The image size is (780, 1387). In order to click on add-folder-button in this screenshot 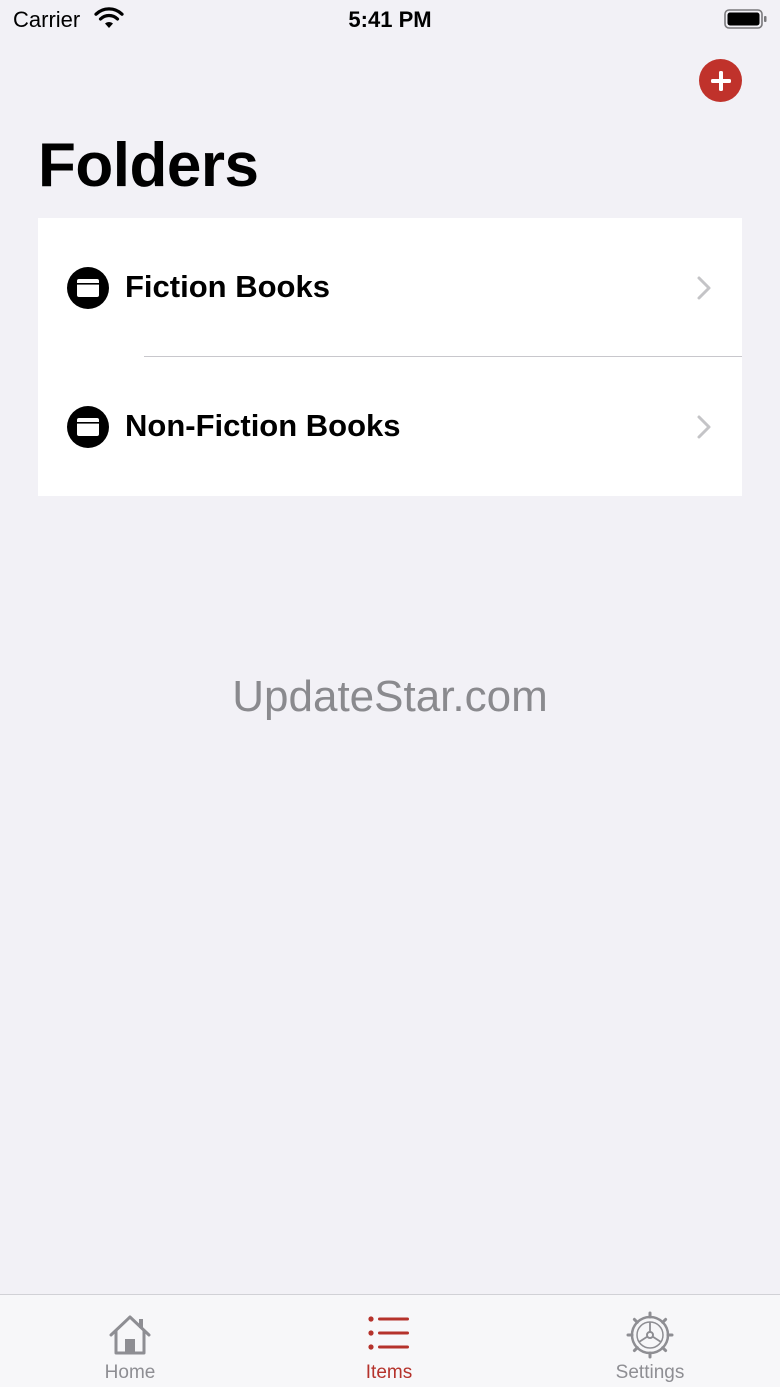, I will do `click(720, 80)`.